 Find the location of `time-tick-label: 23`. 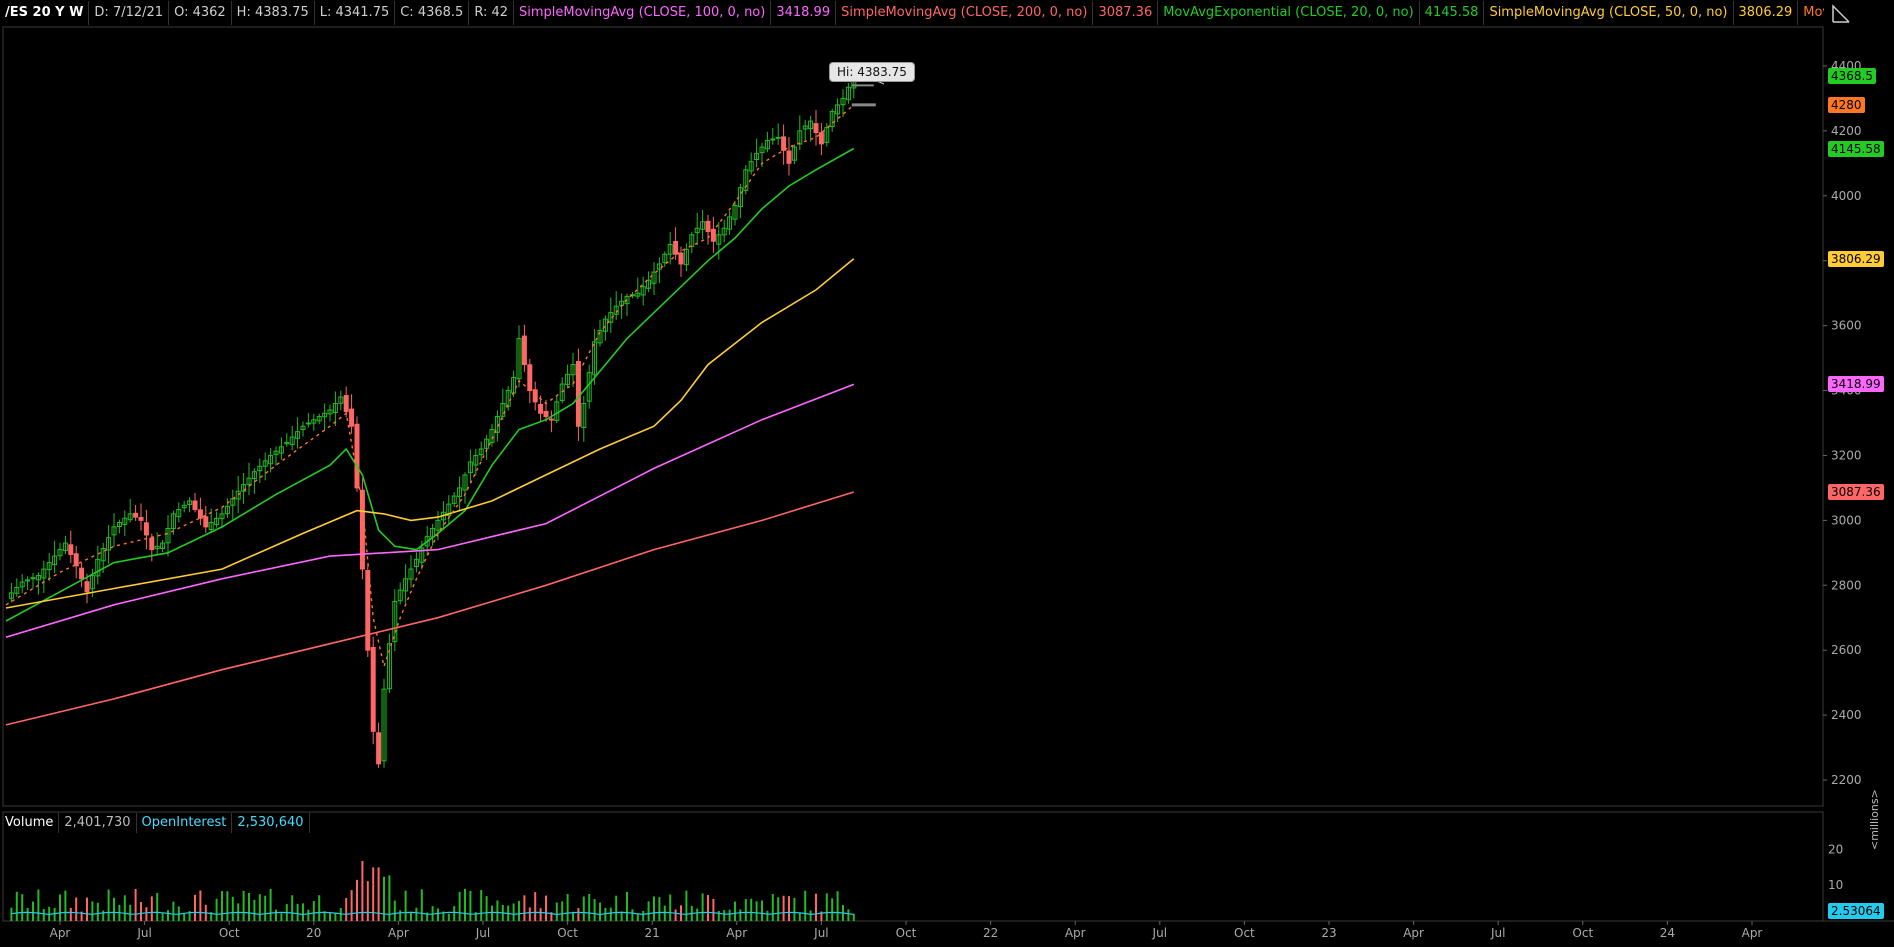

time-tick-label: 23 is located at coordinates (1328, 933).